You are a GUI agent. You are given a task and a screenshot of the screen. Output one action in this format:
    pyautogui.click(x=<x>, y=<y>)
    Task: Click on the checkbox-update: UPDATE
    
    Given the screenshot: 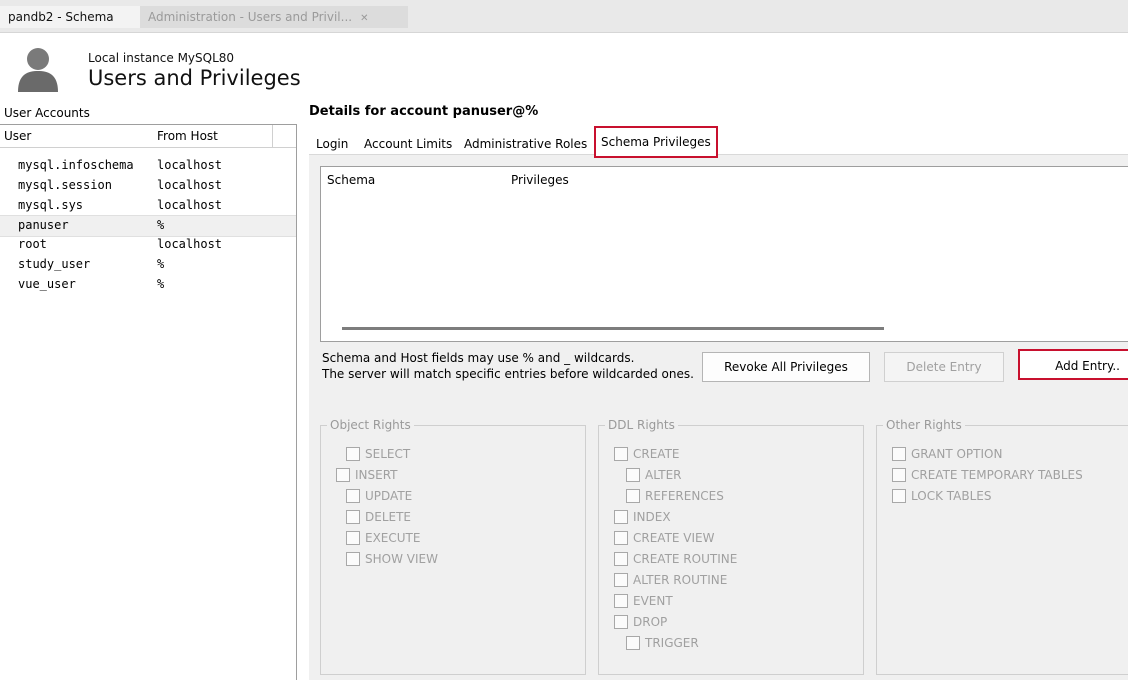 What is the action you would take?
    pyautogui.click(x=379, y=496)
    